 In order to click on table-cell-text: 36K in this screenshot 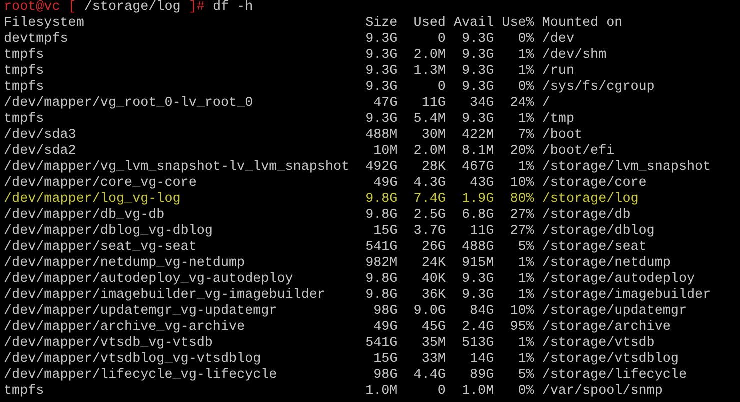, I will do `click(433, 296)`.